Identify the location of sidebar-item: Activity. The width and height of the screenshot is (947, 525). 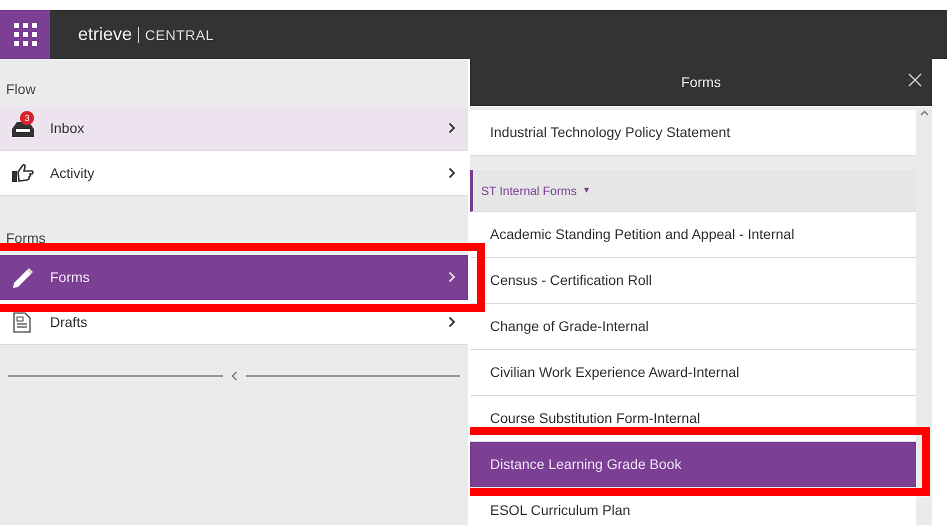
(234, 173).